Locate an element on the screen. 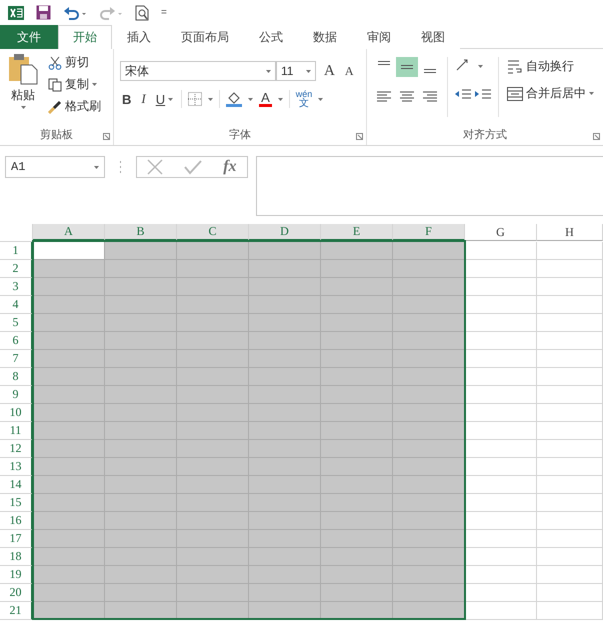  column-header: A is located at coordinates (69, 232).